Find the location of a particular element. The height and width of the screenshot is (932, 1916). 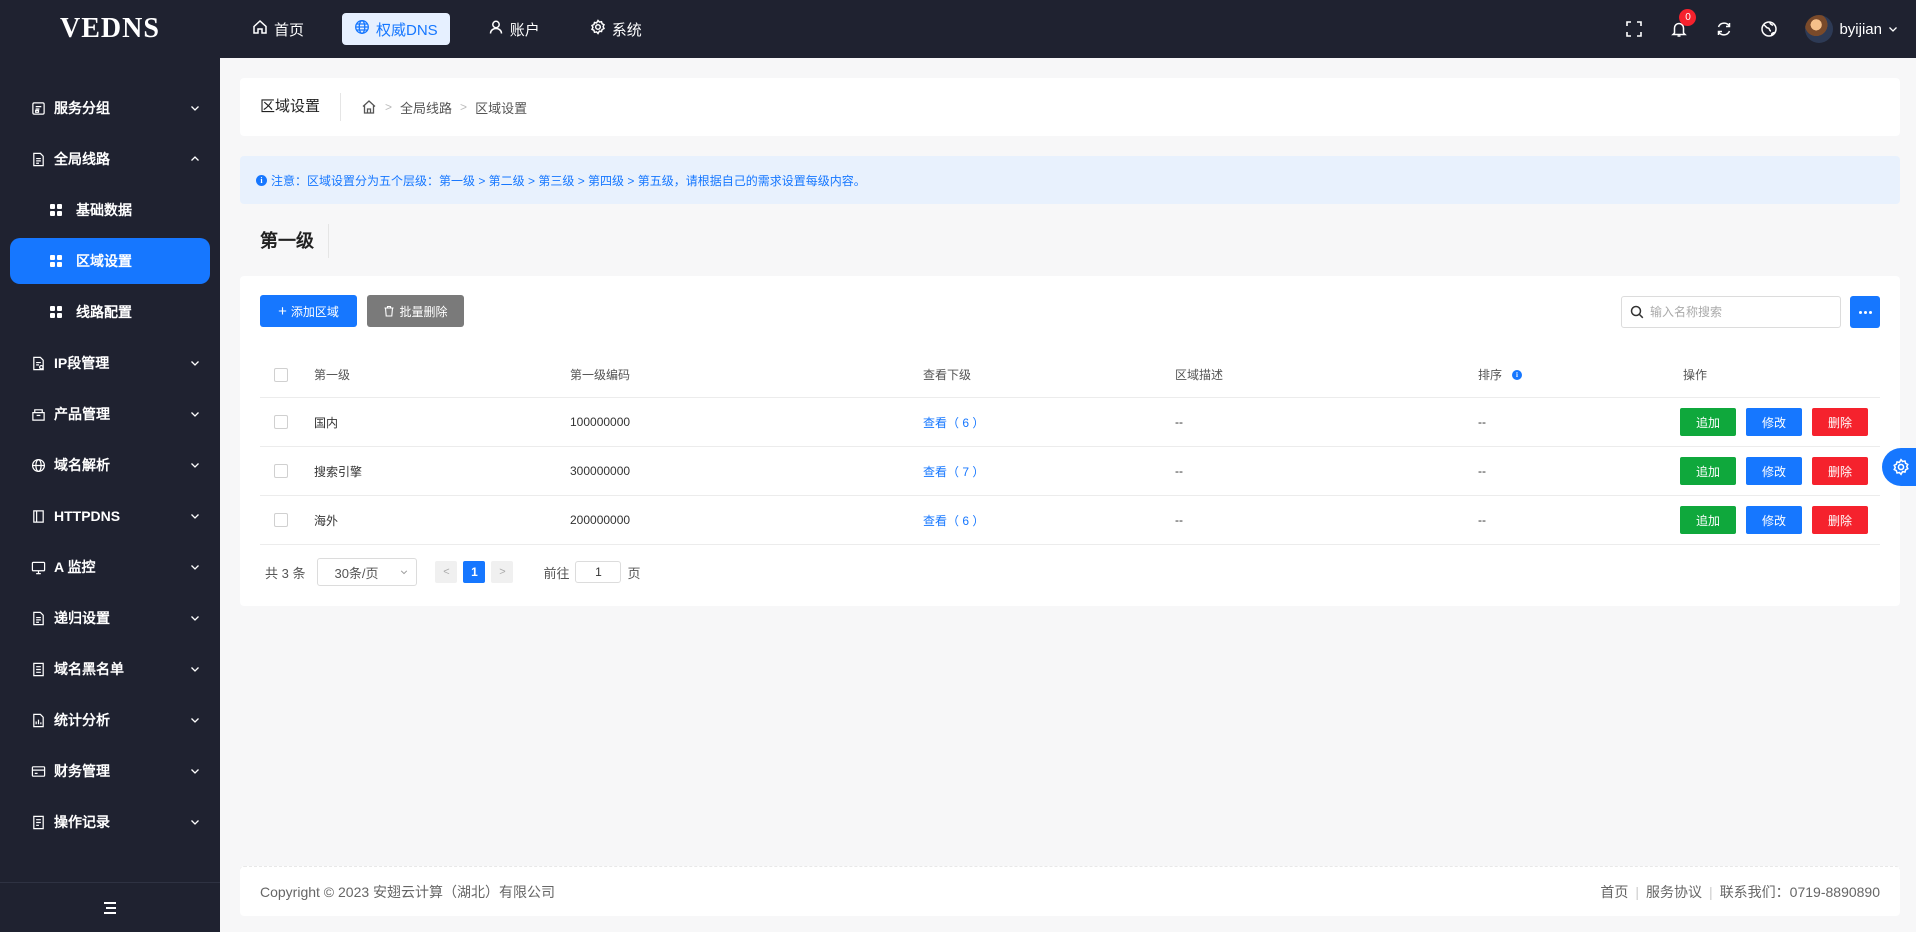

gear-icon is located at coordinates (1901, 467).